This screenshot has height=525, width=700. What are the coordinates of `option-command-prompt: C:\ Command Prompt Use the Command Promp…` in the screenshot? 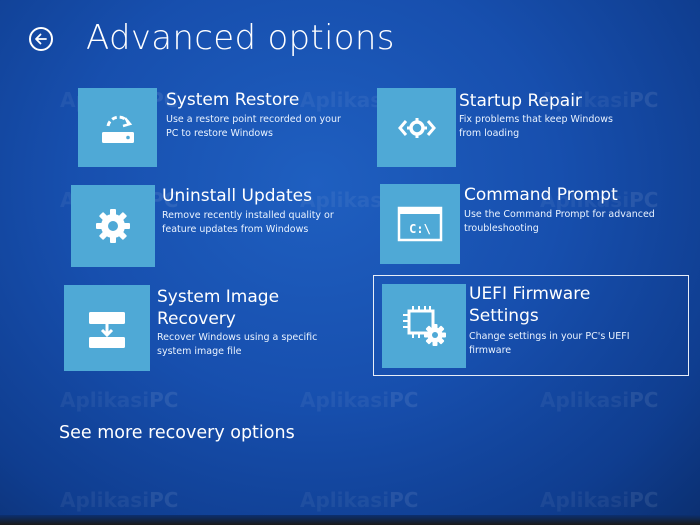 It's located at (525, 225).